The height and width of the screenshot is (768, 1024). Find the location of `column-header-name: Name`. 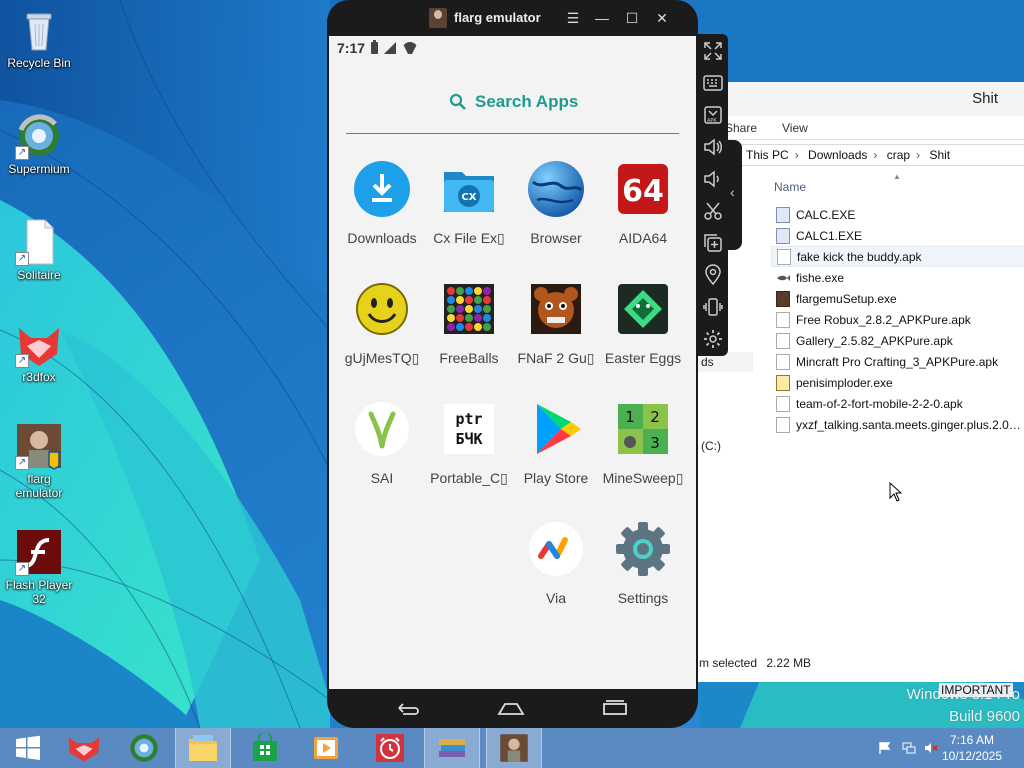

column-header-name: Name is located at coordinates (790, 187).